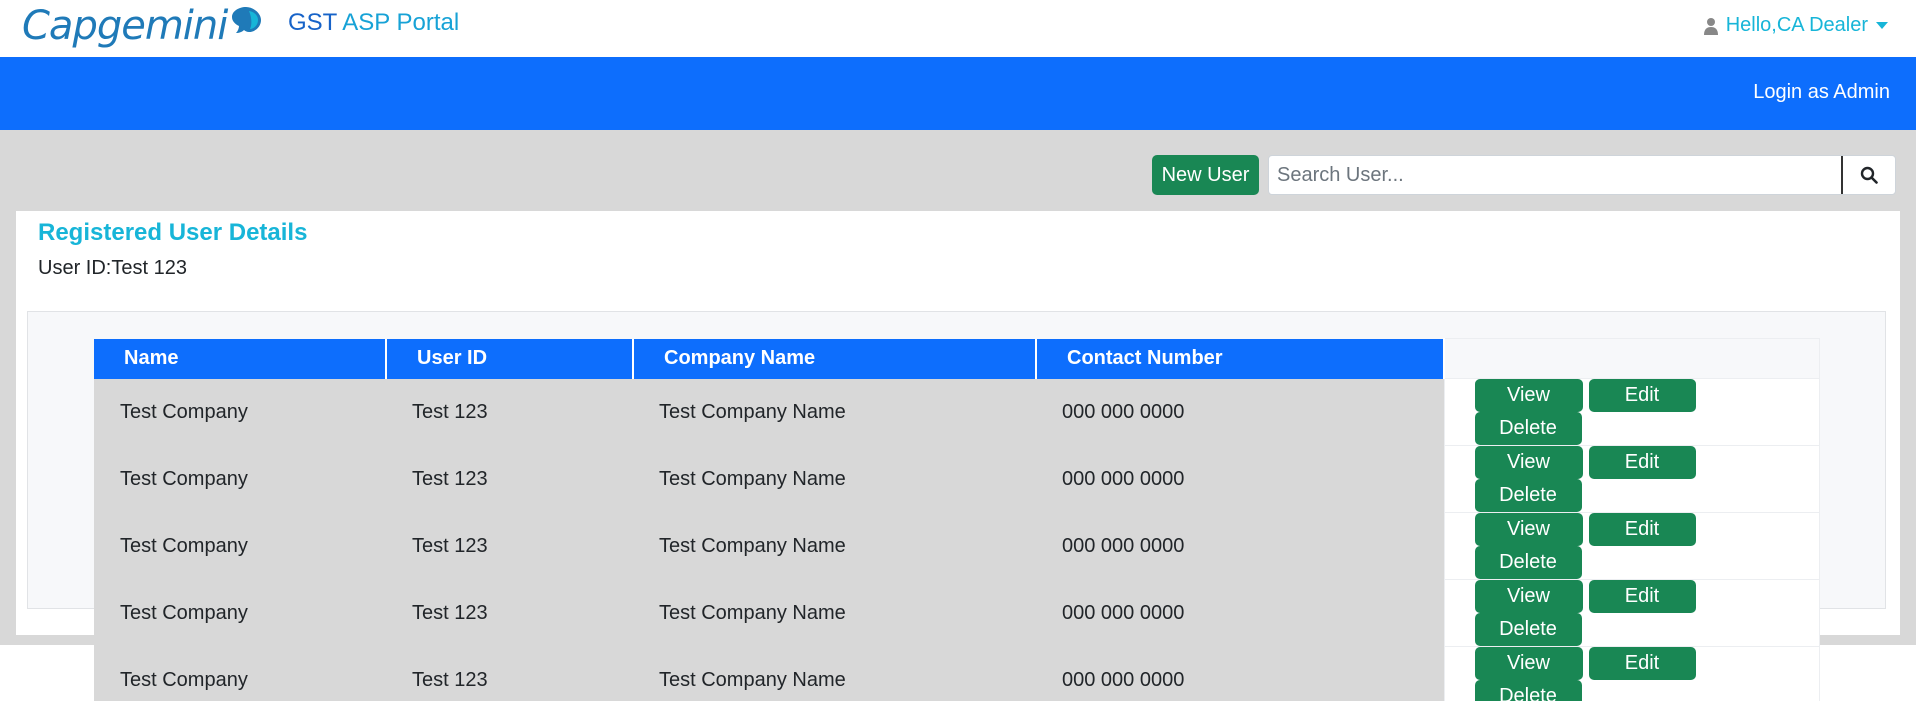 The image size is (1916, 701). I want to click on table-header-row: Name User ID Company Name Contact Number, so click(957, 358).